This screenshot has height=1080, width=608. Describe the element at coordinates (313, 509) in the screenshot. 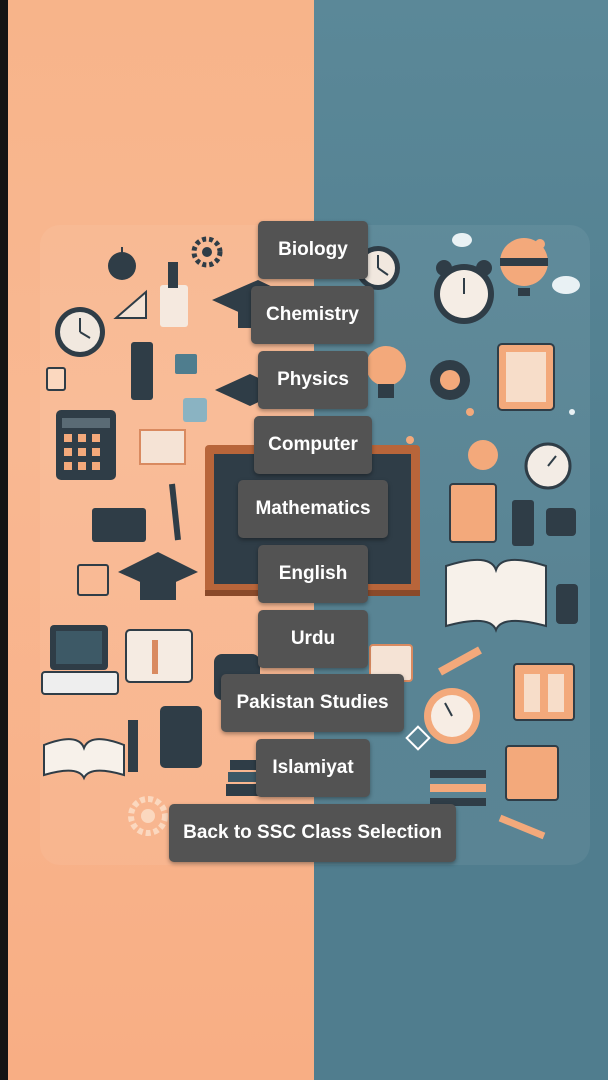

I see `mathematics-button: Mathematics` at that location.